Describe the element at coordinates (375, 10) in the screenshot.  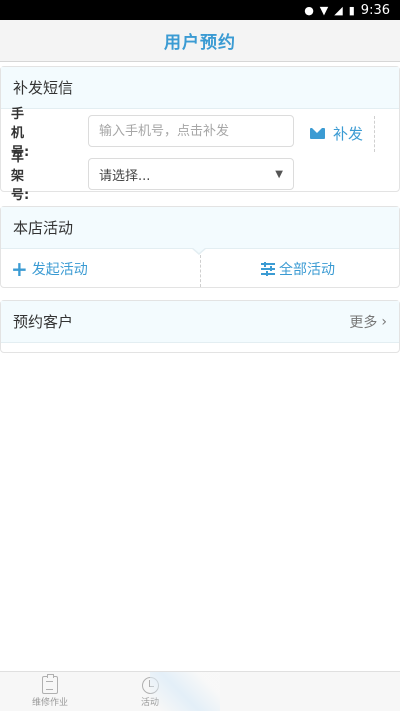
I see `status-time: 9:36` at that location.